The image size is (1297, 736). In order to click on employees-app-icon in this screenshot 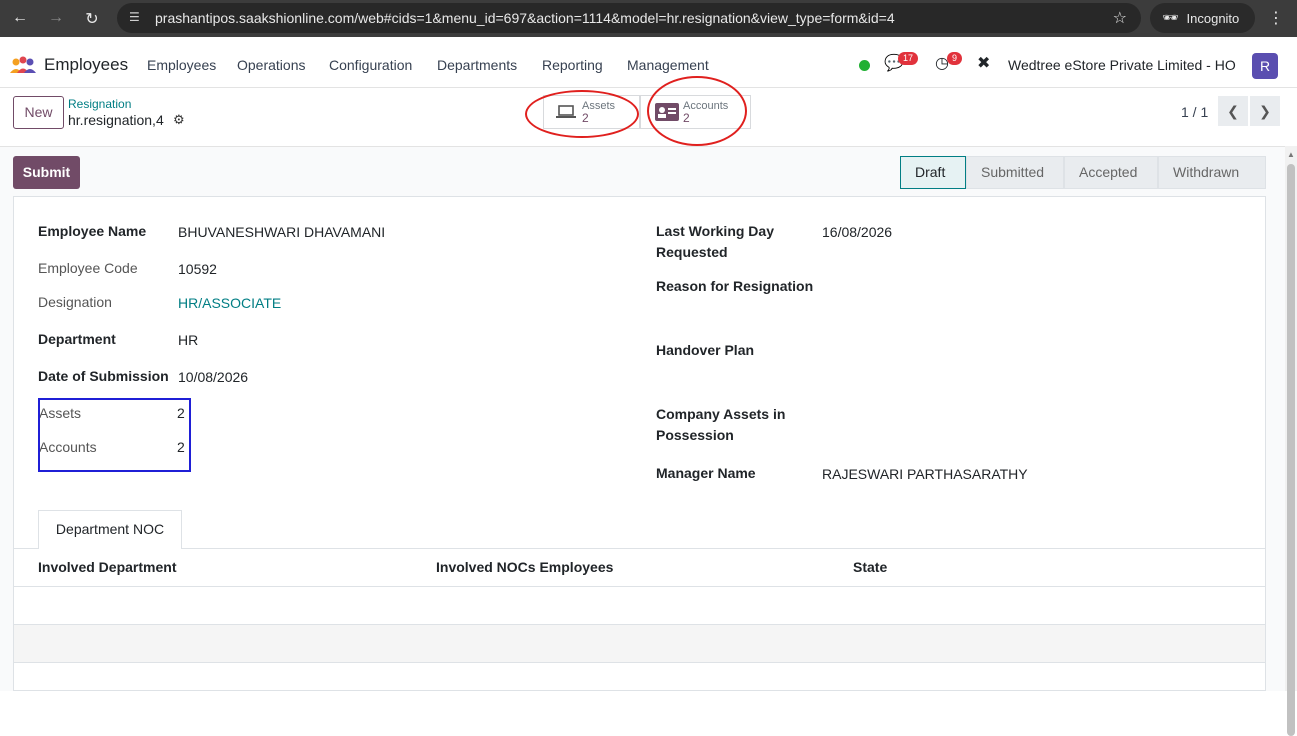, I will do `click(23, 65)`.